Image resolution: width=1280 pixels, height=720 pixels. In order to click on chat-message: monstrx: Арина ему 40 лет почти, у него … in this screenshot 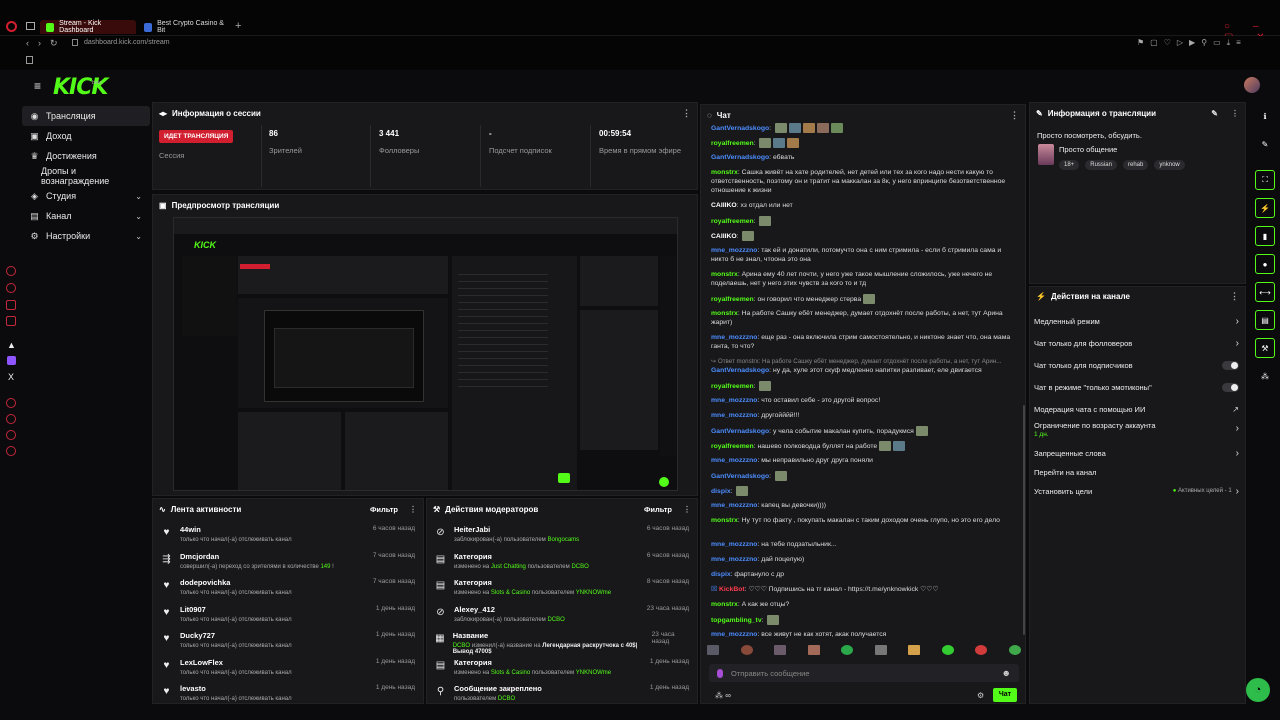, I will do `click(863, 279)`.